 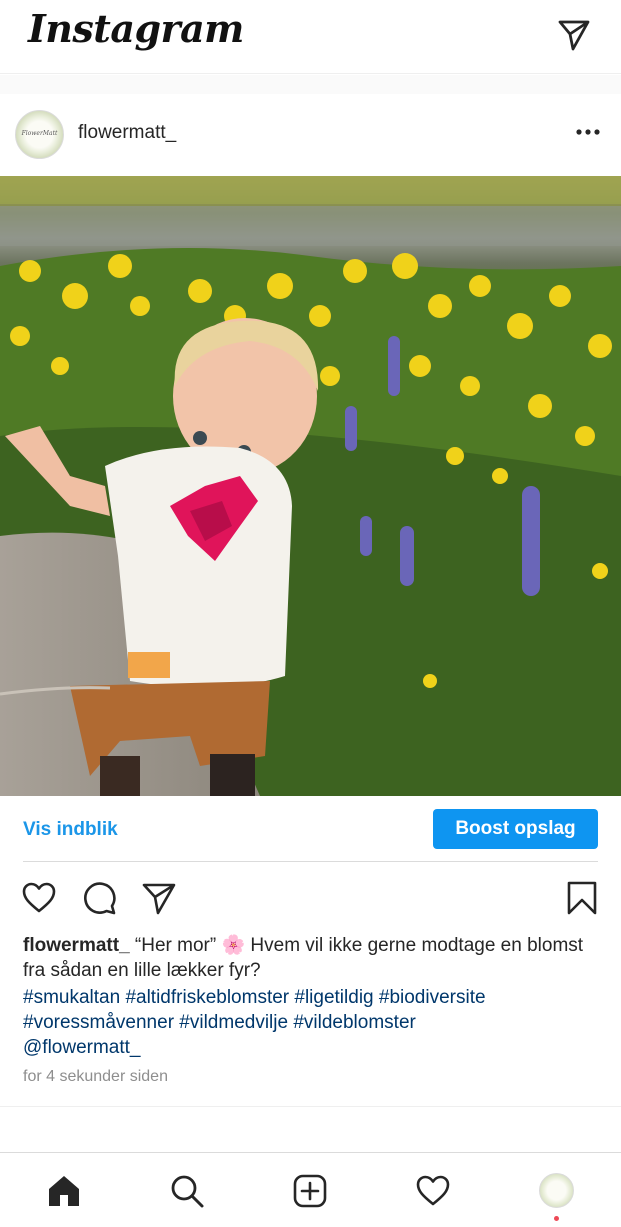 What do you see at coordinates (556, 1218) in the screenshot?
I see `notification-dot` at bounding box center [556, 1218].